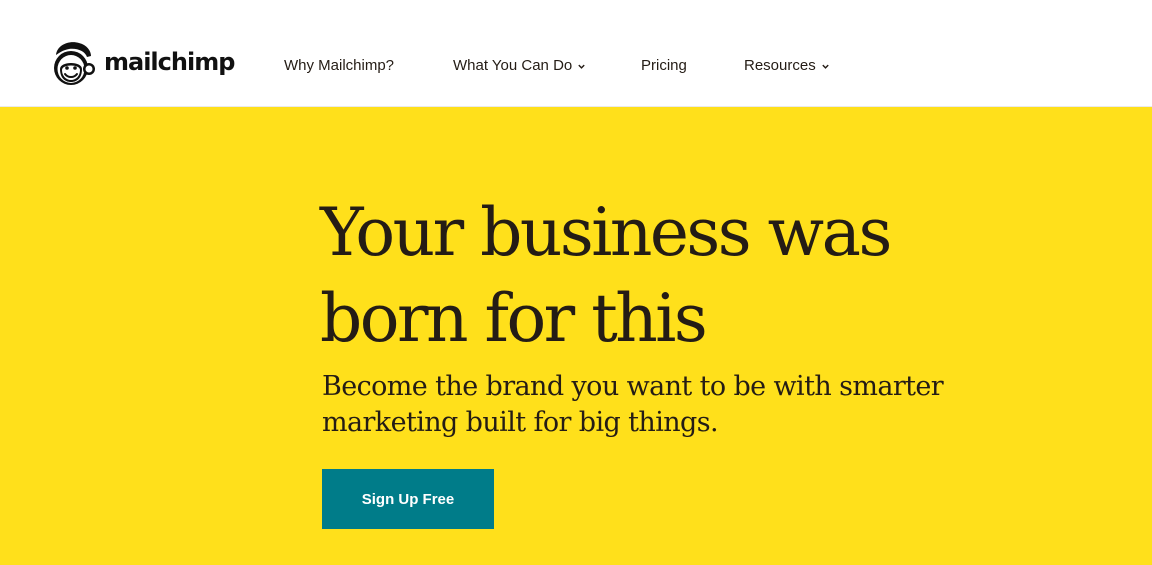 The width and height of the screenshot is (1152, 565). I want to click on nav-why-mailchimp-label: Why Mailchimp?, so click(339, 65).